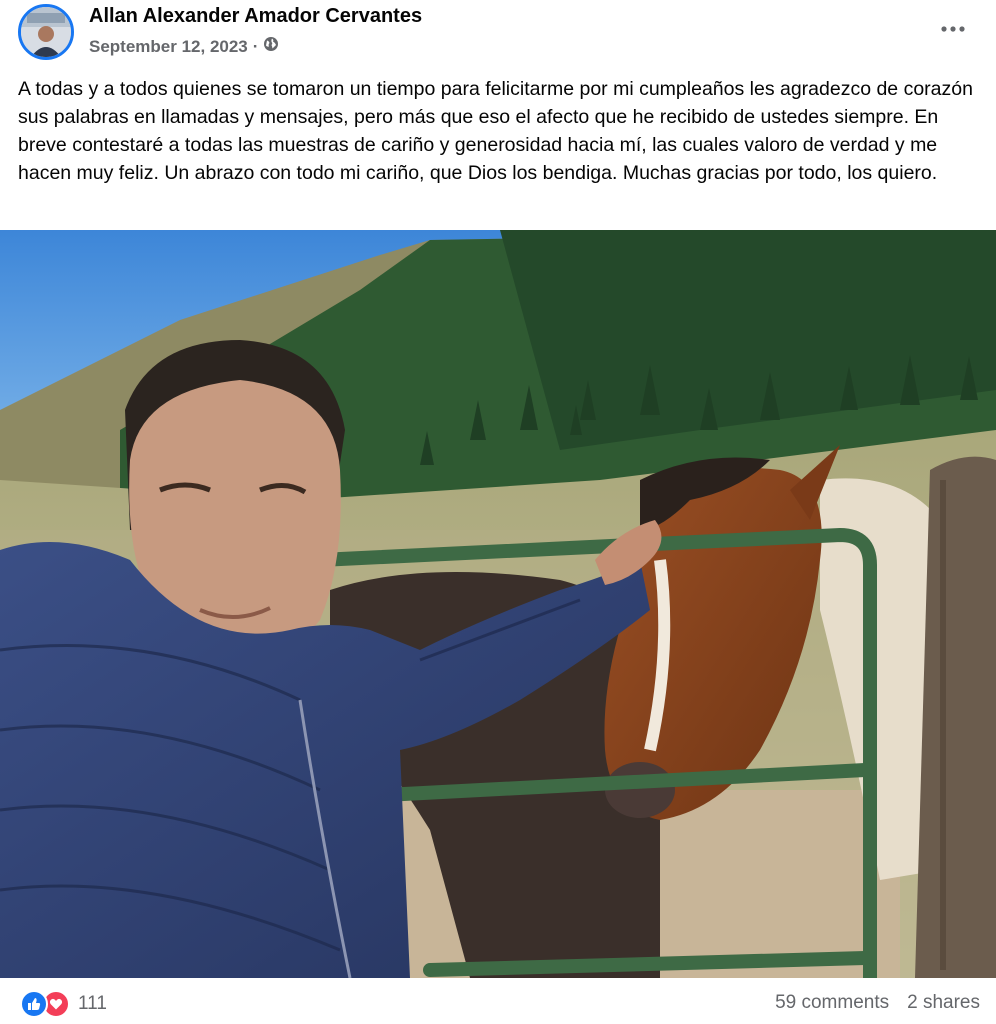 The width and height of the screenshot is (996, 1024). What do you see at coordinates (63, 1004) in the screenshot?
I see `reactions-summary: 111` at bounding box center [63, 1004].